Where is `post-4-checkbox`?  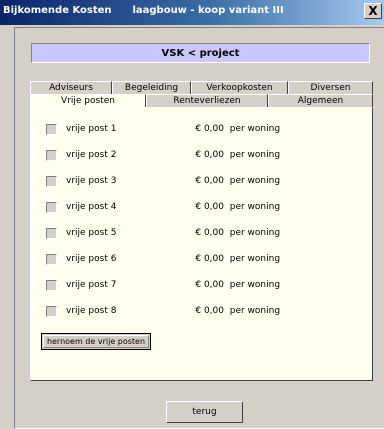
post-4-checkbox is located at coordinates (51, 207).